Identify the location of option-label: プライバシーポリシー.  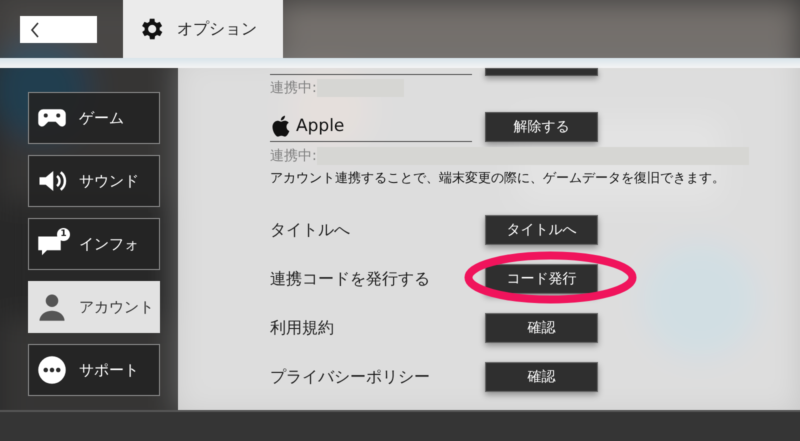
(350, 377).